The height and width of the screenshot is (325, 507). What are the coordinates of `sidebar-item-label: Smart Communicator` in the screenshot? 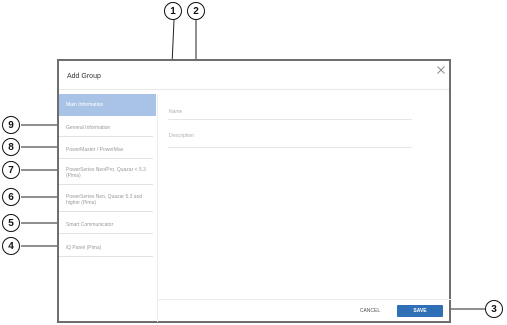 It's located at (90, 225).